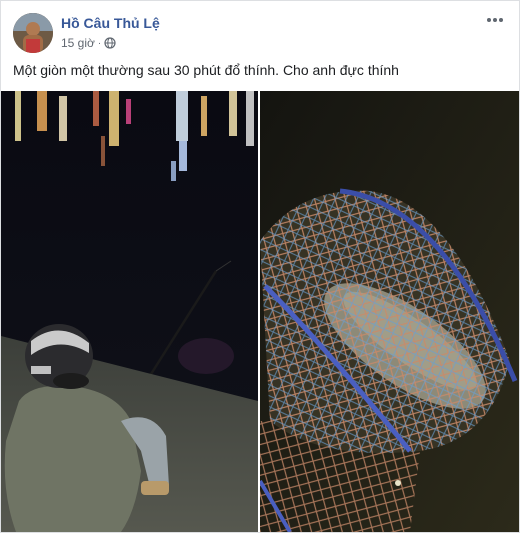  What do you see at coordinates (110, 43) in the screenshot?
I see `globe-icon` at bounding box center [110, 43].